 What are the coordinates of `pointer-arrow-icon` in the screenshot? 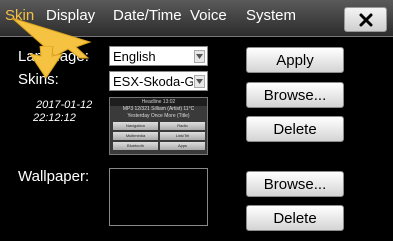 It's located at (46, 62).